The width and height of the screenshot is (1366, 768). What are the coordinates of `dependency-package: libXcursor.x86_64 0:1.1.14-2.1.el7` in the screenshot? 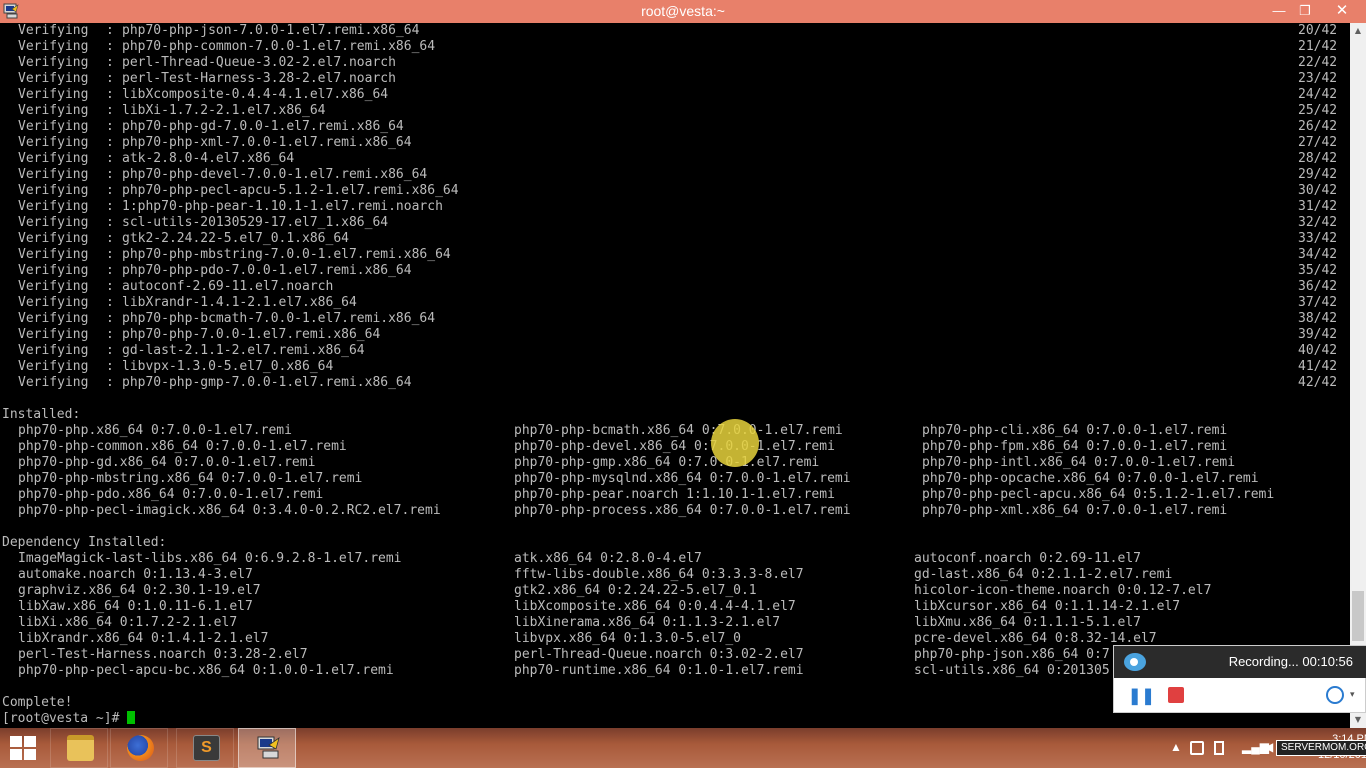 It's located at (1047, 606).